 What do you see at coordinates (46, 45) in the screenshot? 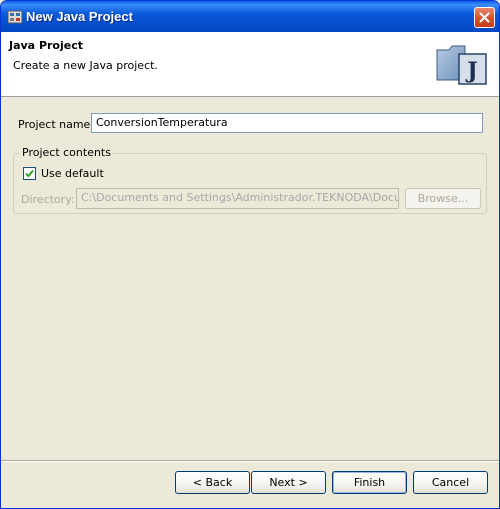
I see `banner-title: Java Project` at bounding box center [46, 45].